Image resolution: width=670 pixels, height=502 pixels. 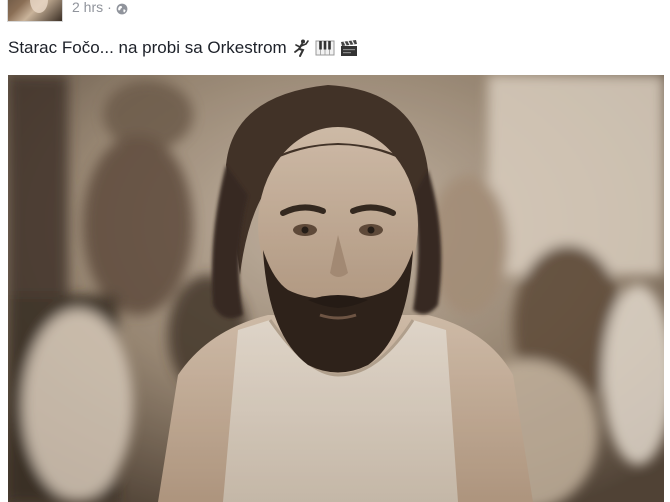 I want to click on post-message: Starac Fočo... na probi sa Orkestrom, so click(x=147, y=47).